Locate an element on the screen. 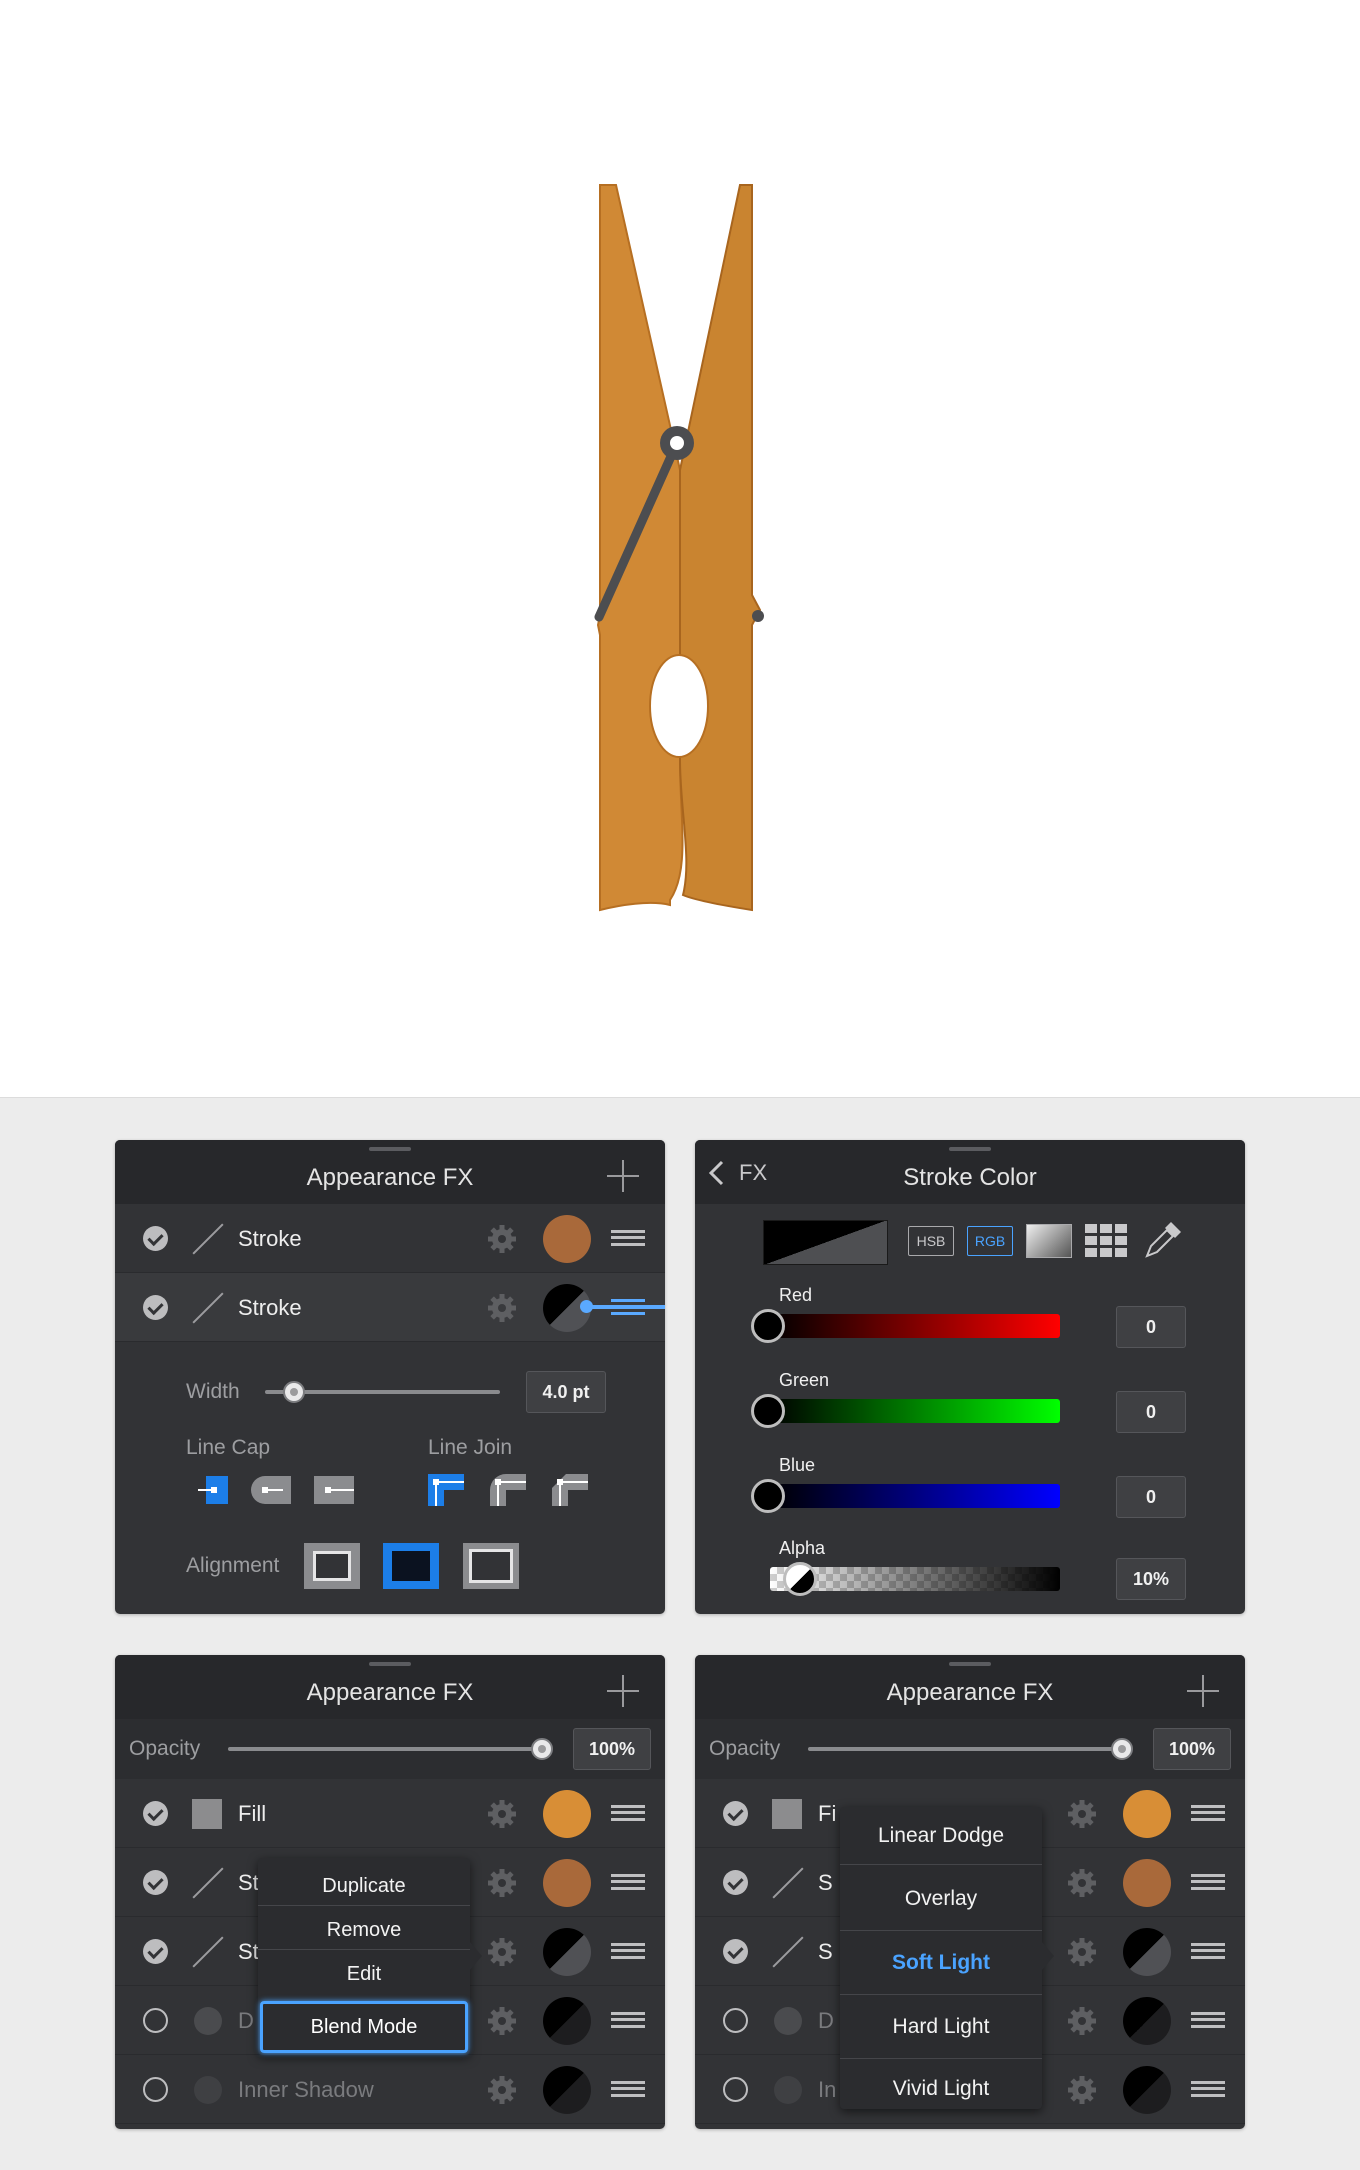  menu-item-blend-mode: Blend Mode is located at coordinates (364, 2027).